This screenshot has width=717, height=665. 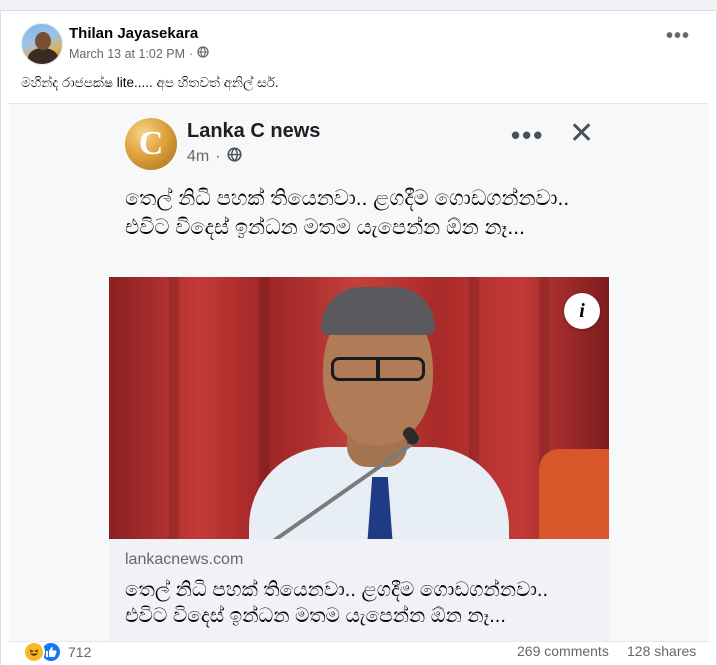 I want to click on reaction-count: 712, so click(x=80, y=652).